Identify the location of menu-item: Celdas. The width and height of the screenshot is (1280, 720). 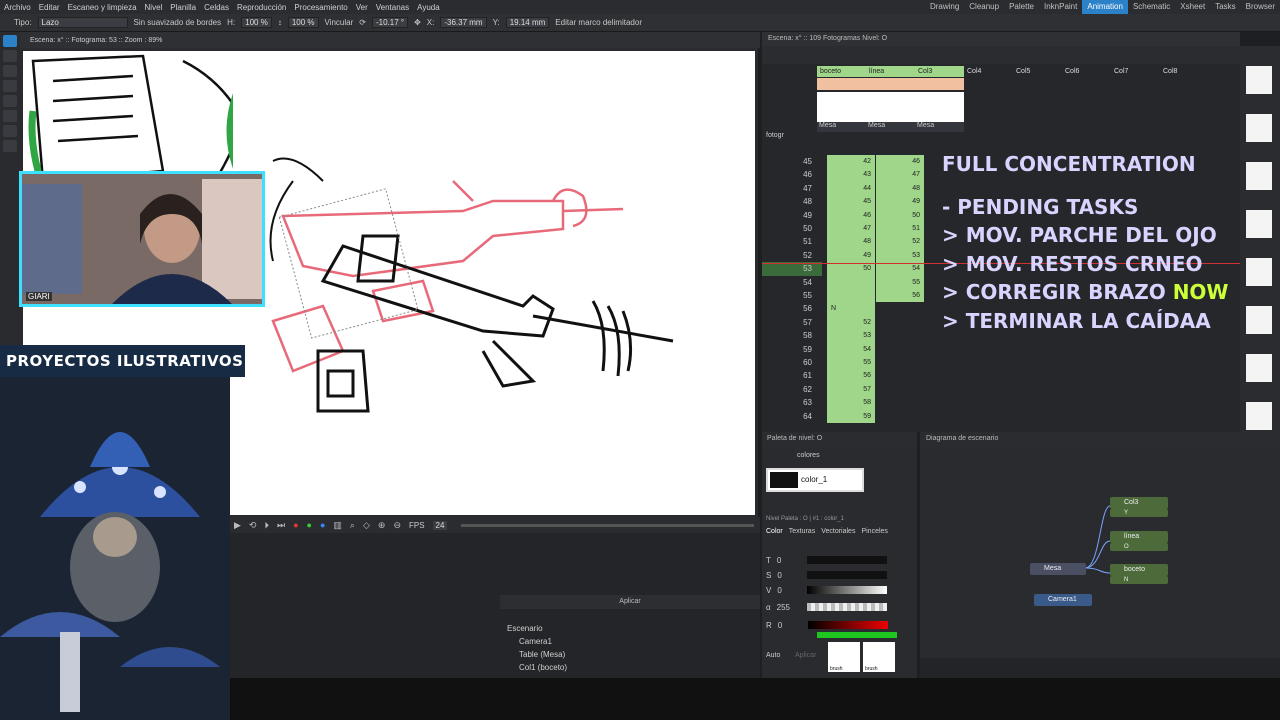
(216, 7).